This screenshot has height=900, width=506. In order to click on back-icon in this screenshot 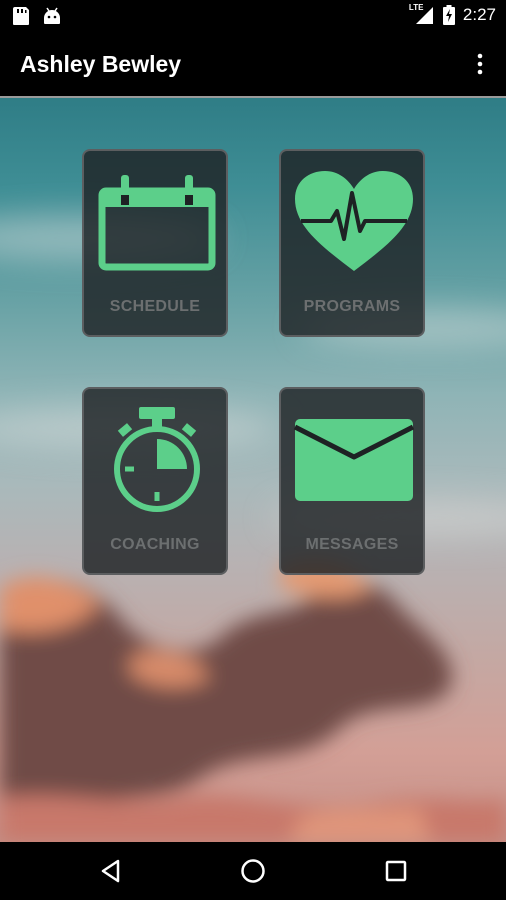, I will do `click(111, 871)`.